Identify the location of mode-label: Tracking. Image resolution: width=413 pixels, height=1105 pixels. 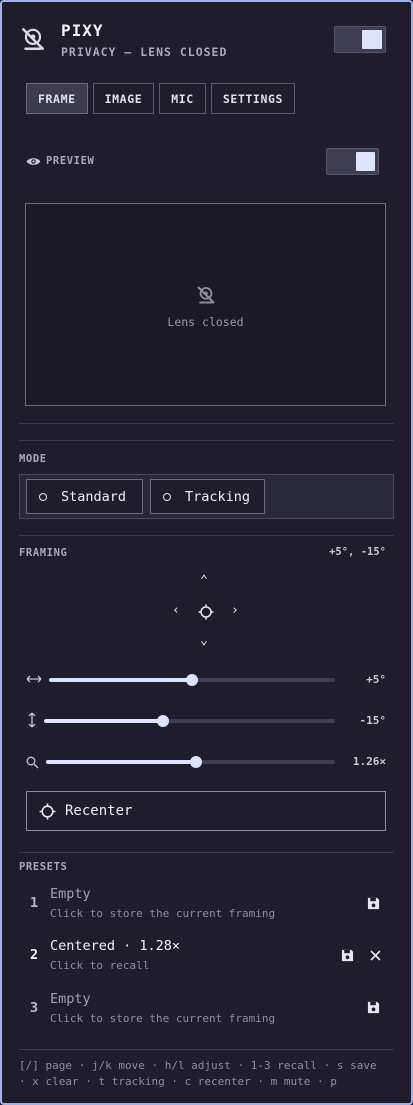
(218, 496).